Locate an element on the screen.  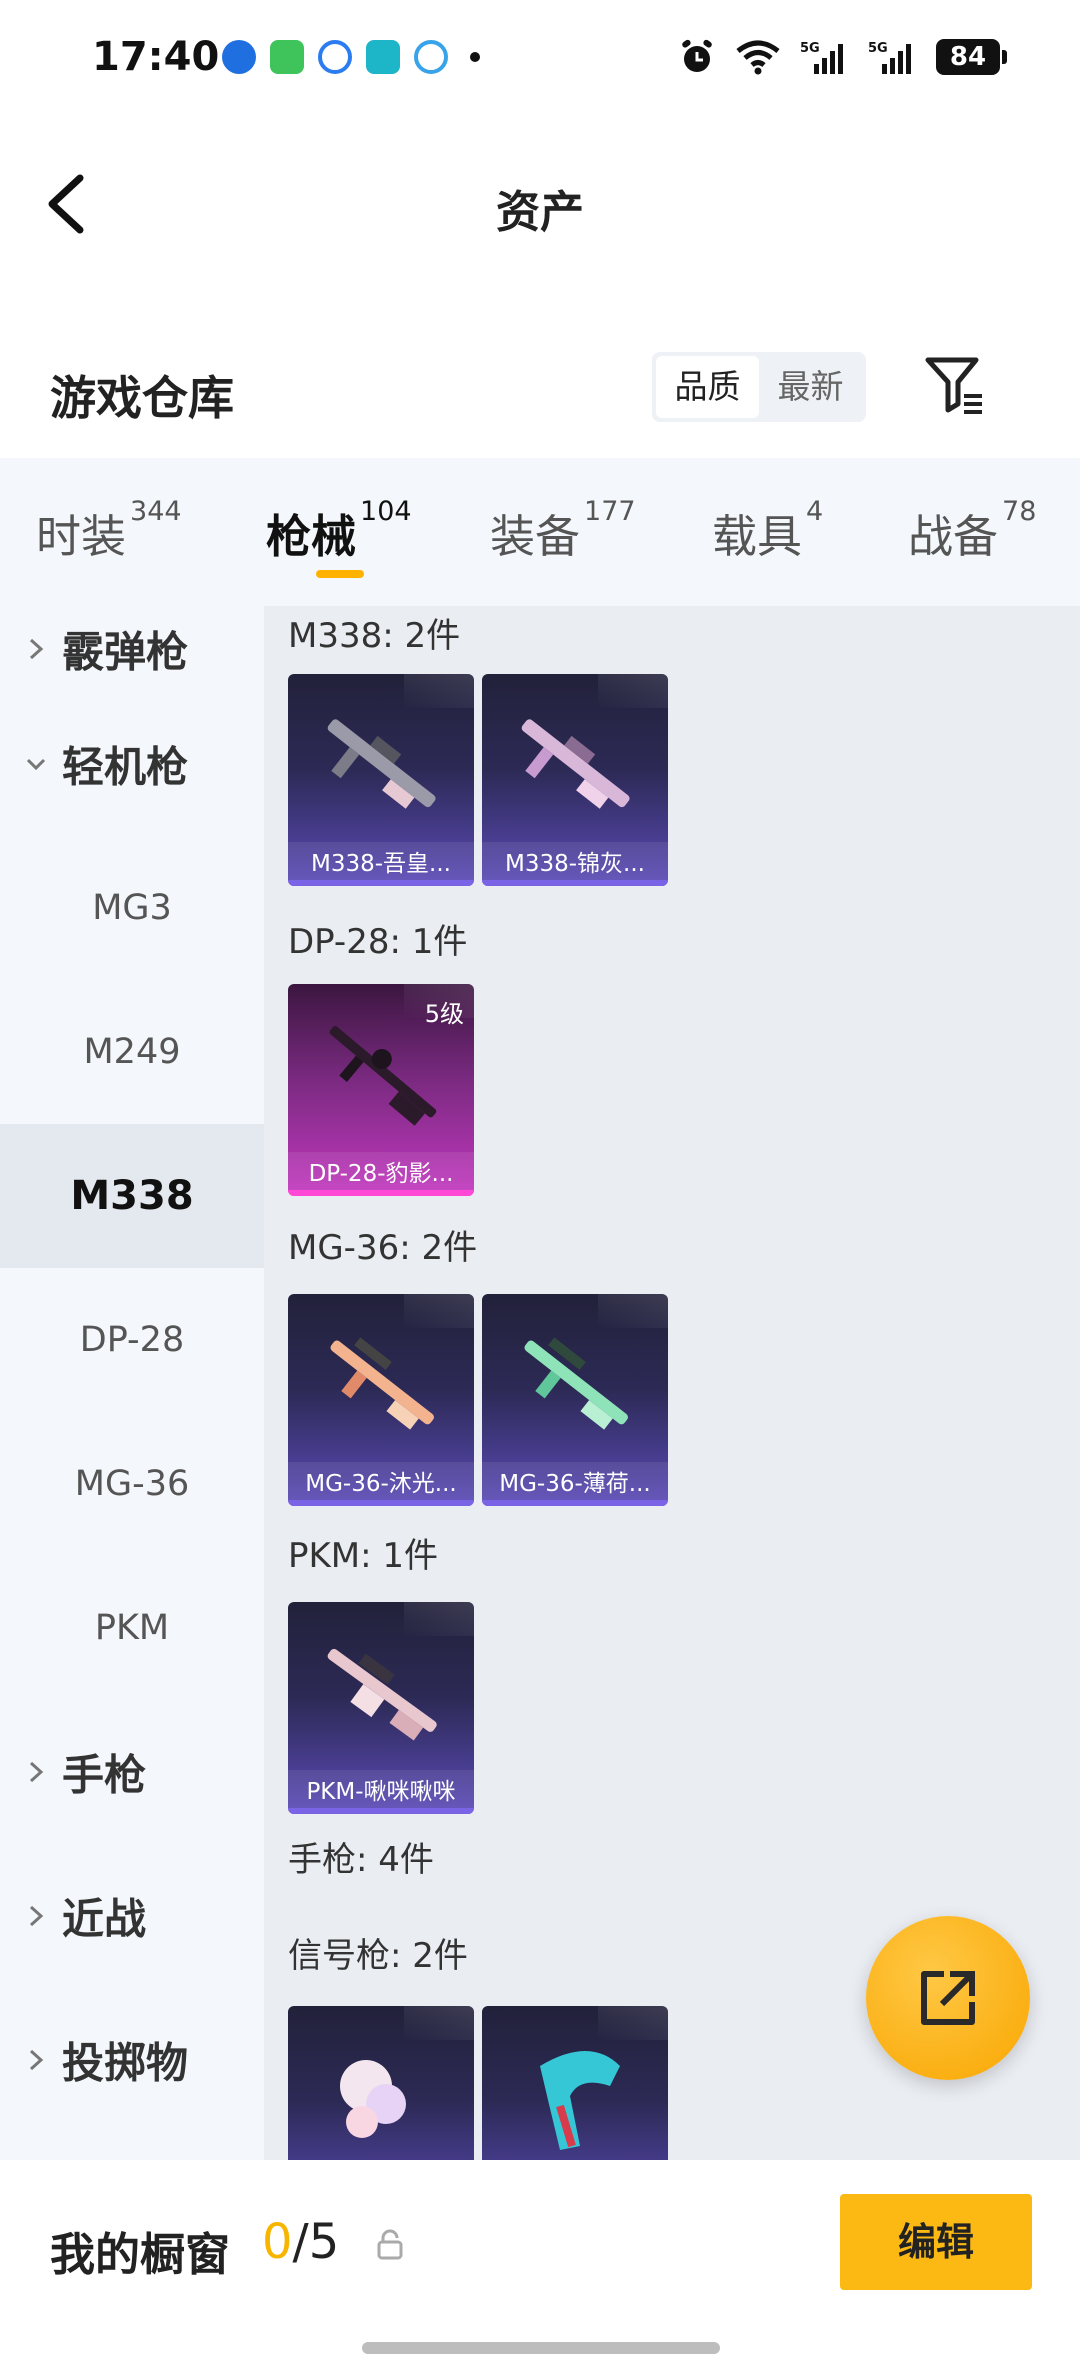
sidebar-item-label: MG3 is located at coordinates (132, 908).